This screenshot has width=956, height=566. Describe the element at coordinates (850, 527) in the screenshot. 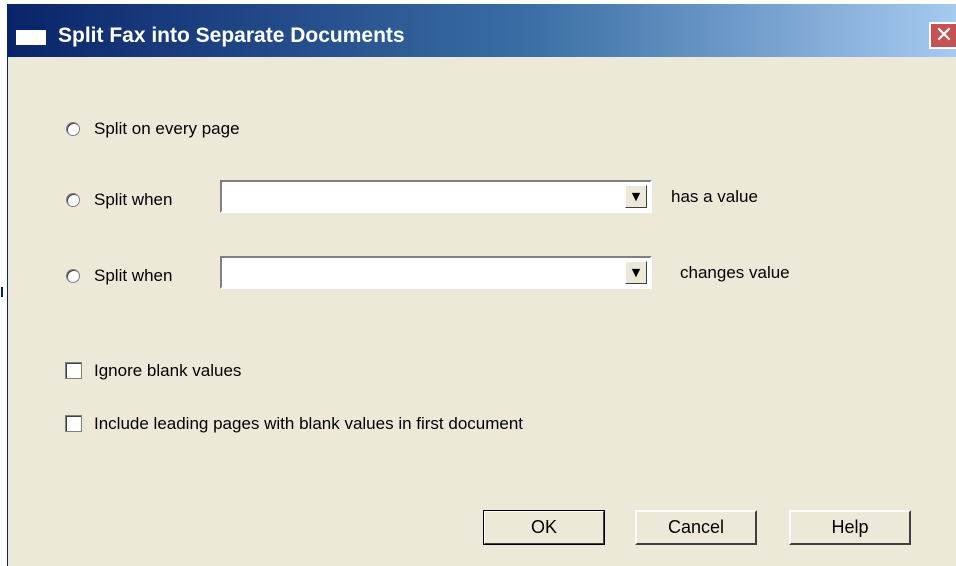

I see `help-button: Help` at that location.